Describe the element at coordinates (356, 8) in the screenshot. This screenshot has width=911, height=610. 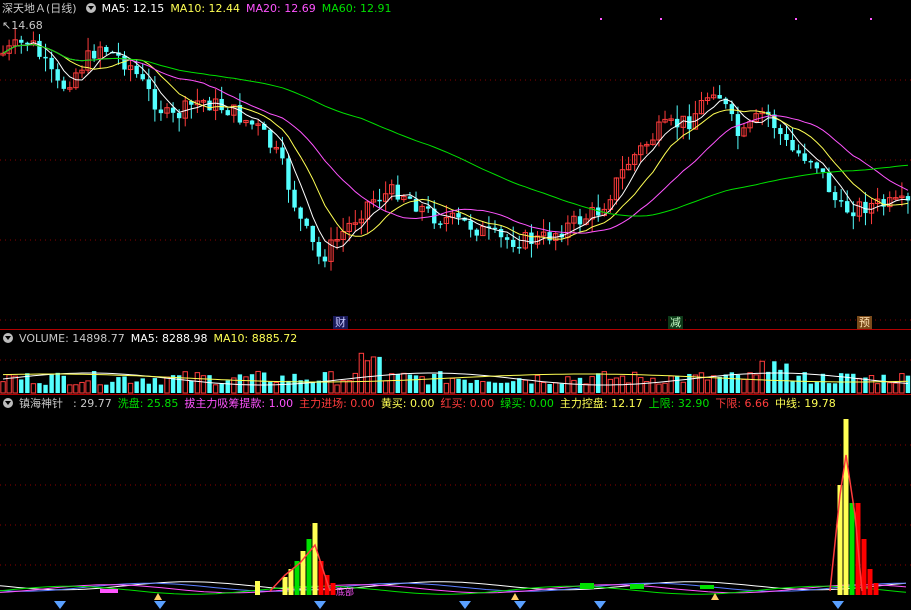
I see `ma60-label: MA60: 12.91` at that location.